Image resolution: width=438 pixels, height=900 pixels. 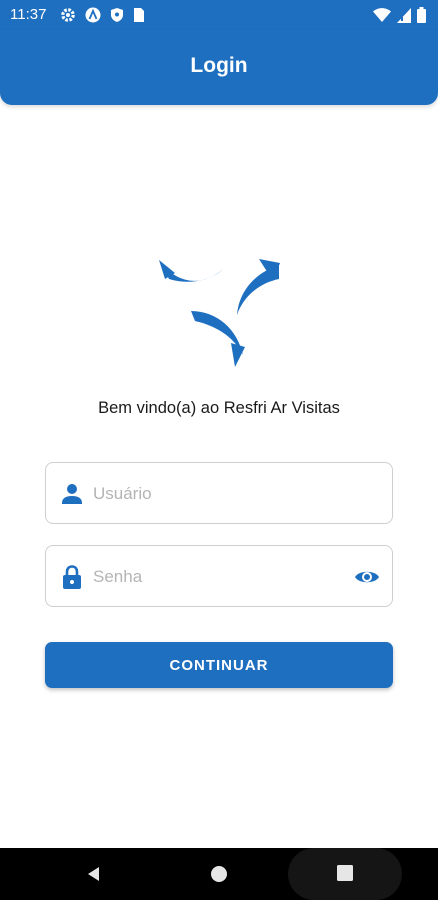 I want to click on wifi-icon, so click(x=382, y=14).